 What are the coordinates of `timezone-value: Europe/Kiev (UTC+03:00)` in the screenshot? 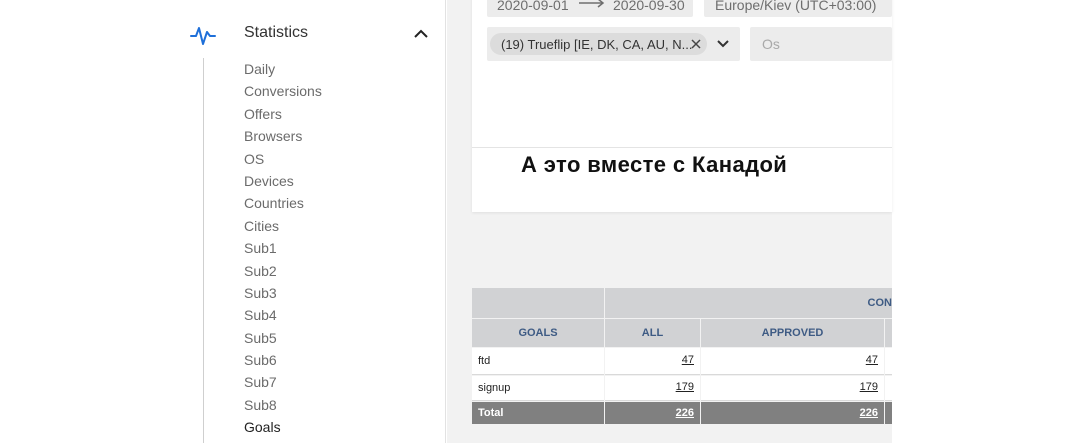 It's located at (796, 6).